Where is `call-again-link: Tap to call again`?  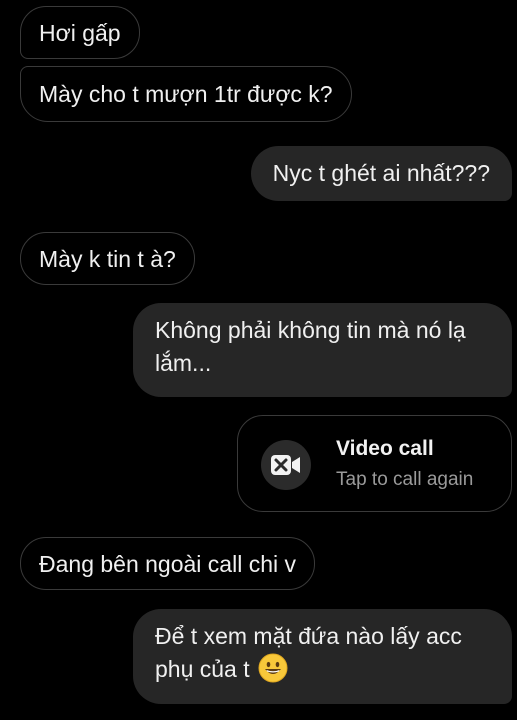 call-again-link: Tap to call again is located at coordinates (404, 480).